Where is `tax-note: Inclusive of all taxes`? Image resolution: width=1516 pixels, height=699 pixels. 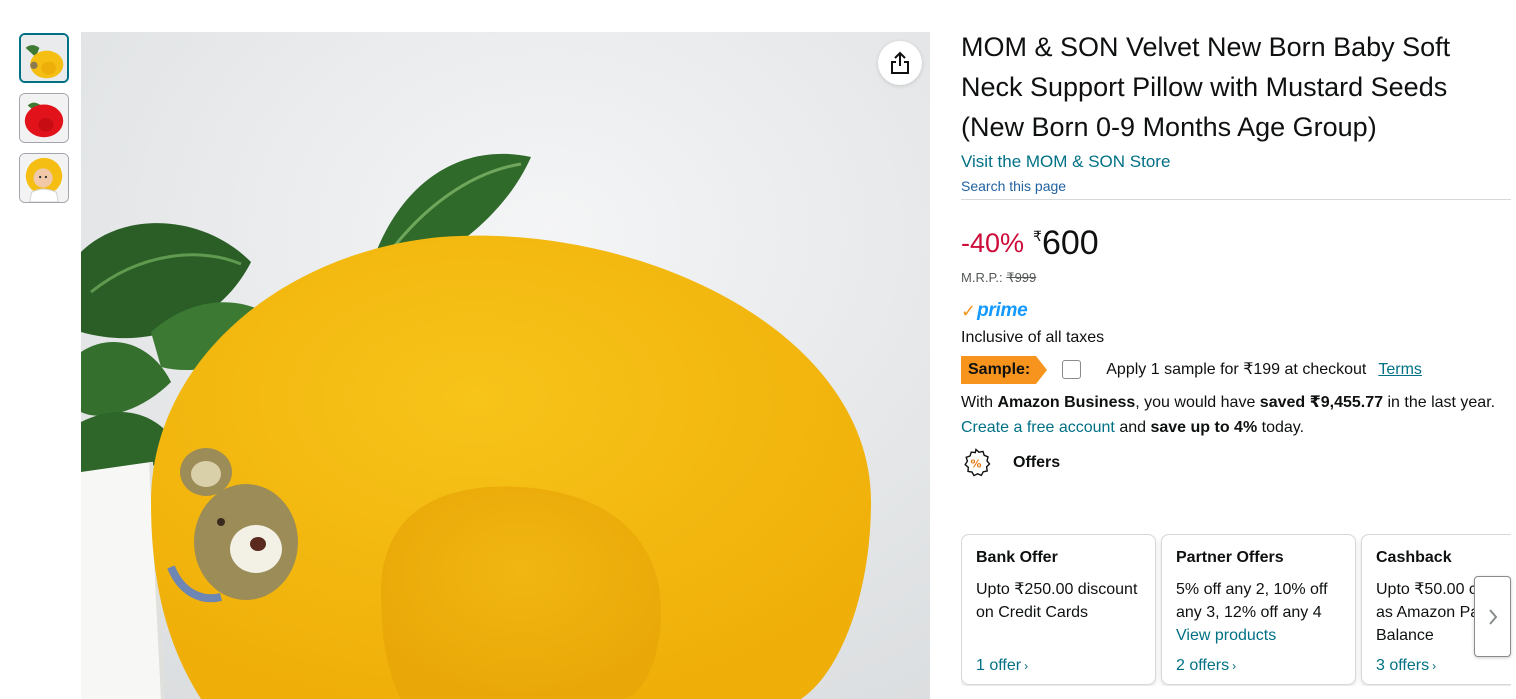 tax-note: Inclusive of all taxes is located at coordinates (1033, 337).